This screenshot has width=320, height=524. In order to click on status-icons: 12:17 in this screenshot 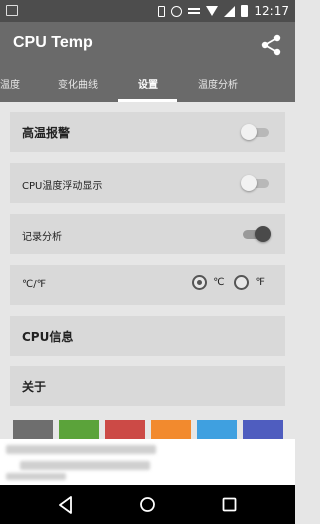, I will do `click(223, 11)`.